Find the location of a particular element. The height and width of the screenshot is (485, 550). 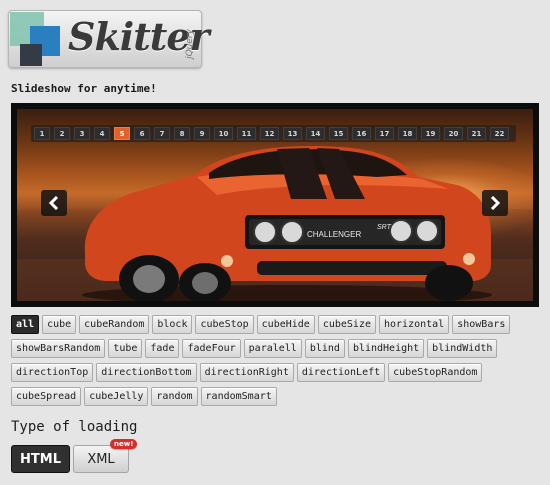

effect-button: cubeStop is located at coordinates (224, 324).